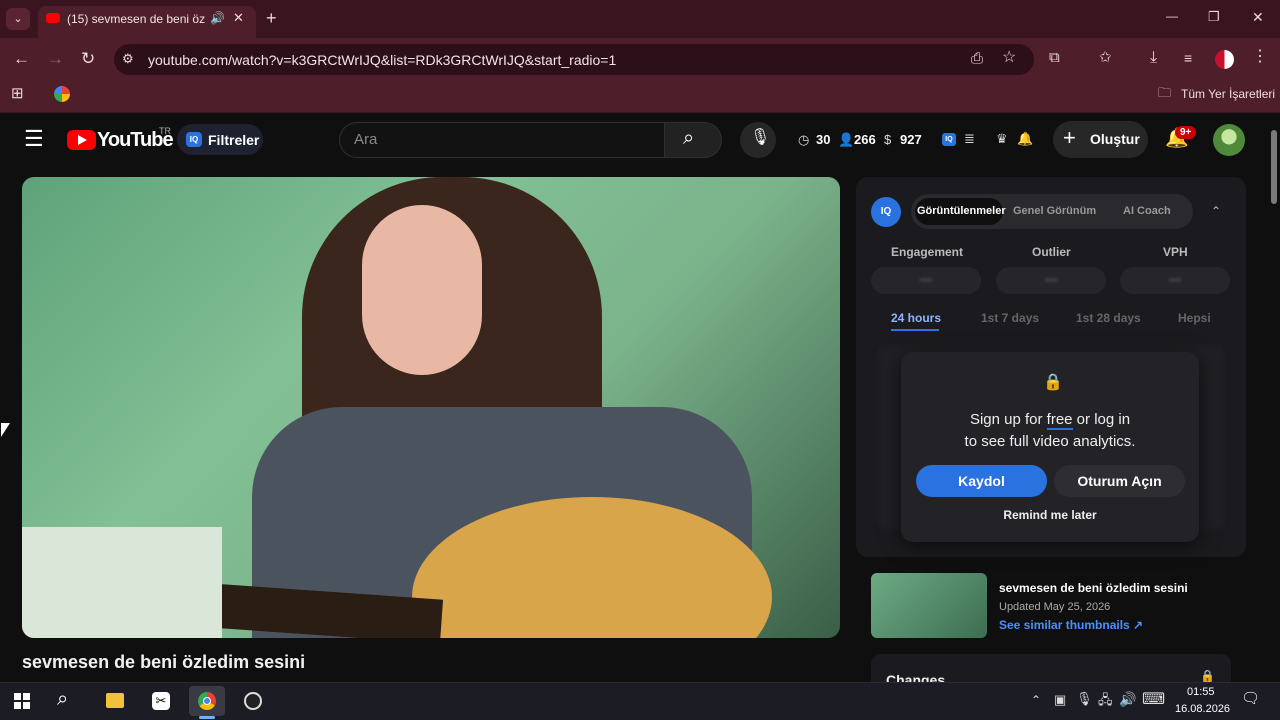  I want to click on maximize-button: ❐, so click(1214, 16).